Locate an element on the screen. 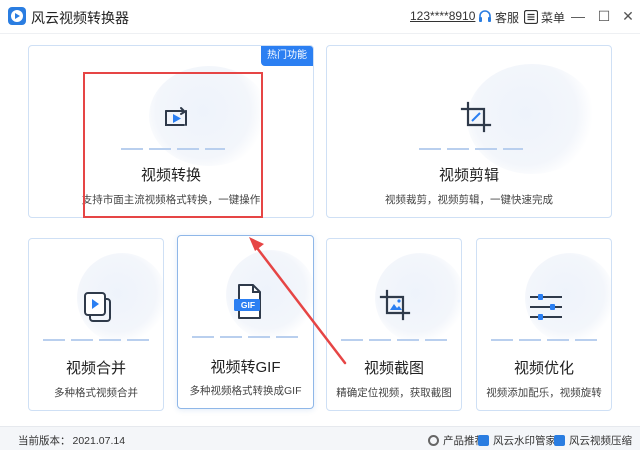 The width and height of the screenshot is (640, 450). card-description: 多种视频格式转换成GIF is located at coordinates (245, 391).